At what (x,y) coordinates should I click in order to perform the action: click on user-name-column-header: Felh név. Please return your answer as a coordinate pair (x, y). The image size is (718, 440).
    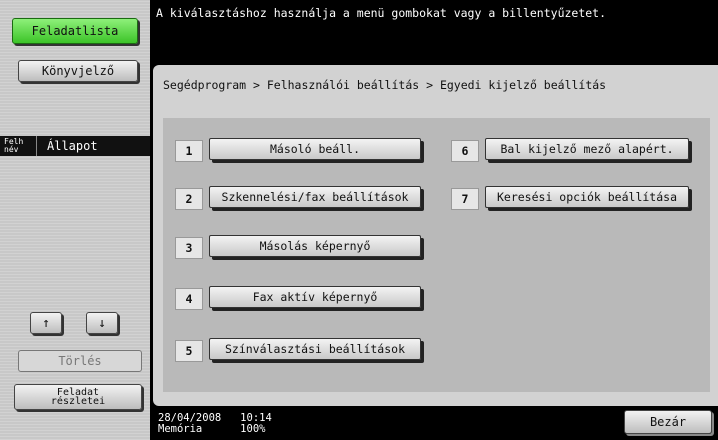
    Looking at the image, I should click on (18, 146).